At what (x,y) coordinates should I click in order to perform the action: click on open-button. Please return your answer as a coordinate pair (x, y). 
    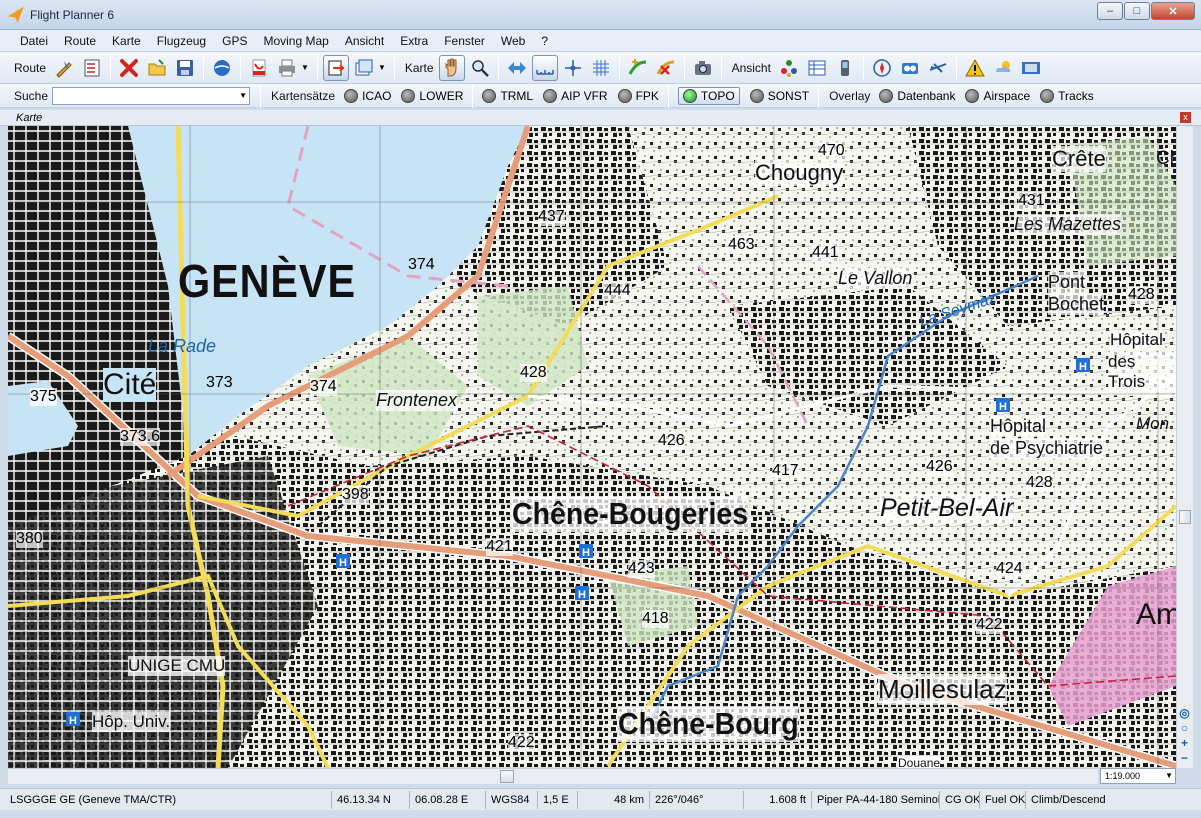
    Looking at the image, I should click on (157, 68).